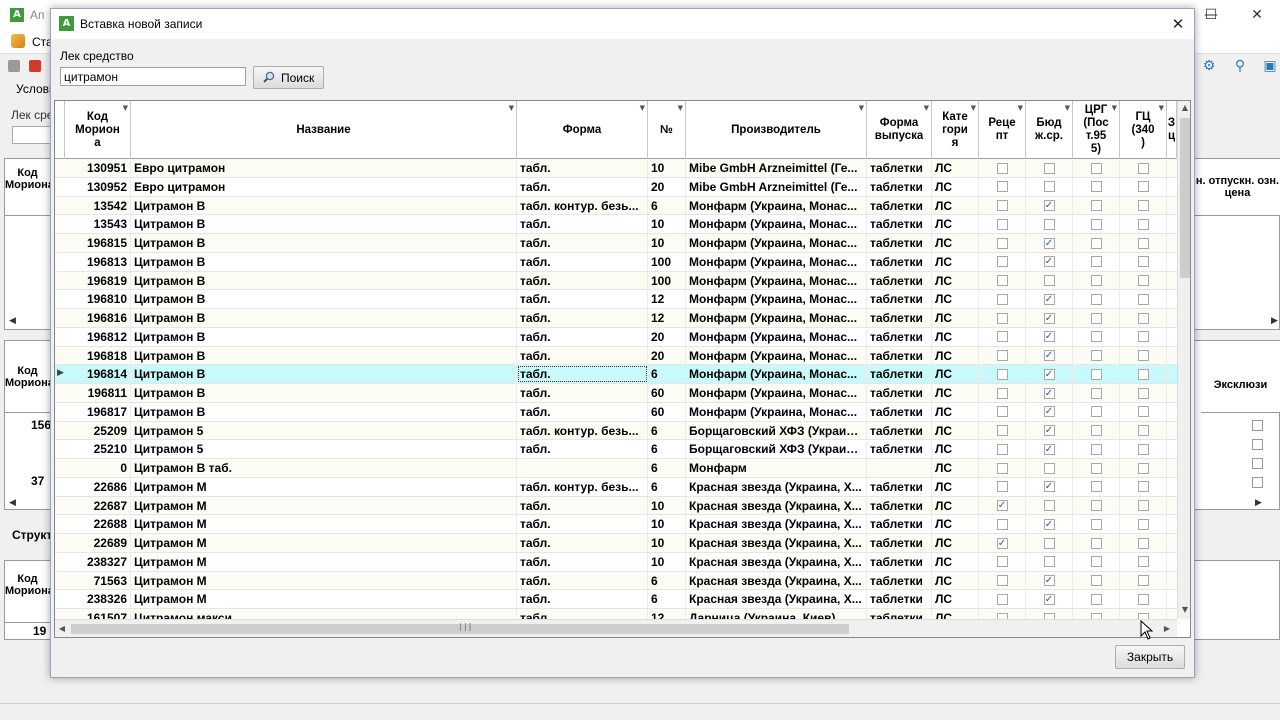  I want to click on bg-grid-top-price-header: н. отпускн. озн. цена, so click(1237, 187).